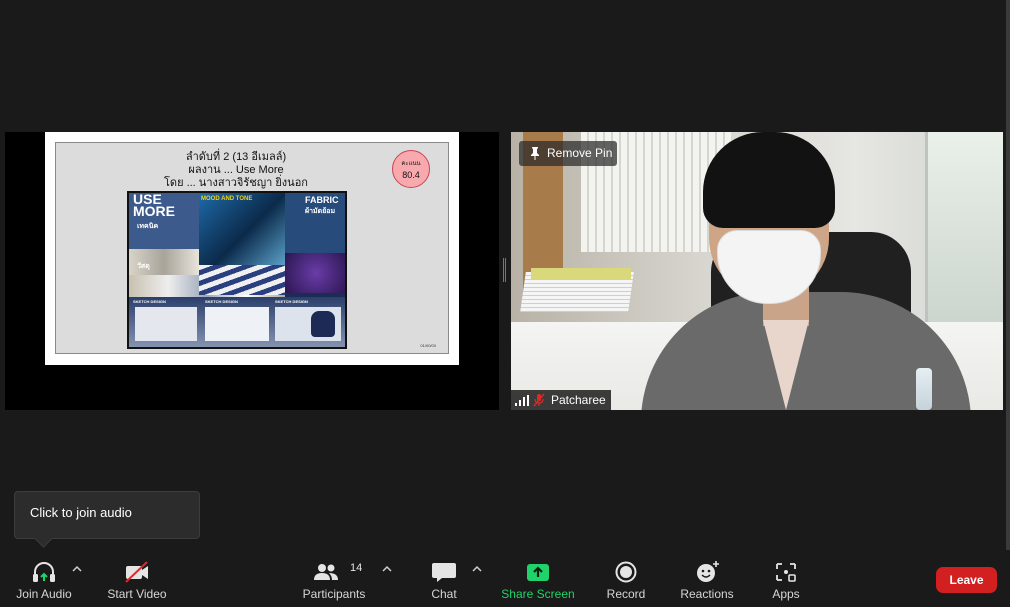  Describe the element at coordinates (477, 569) in the screenshot. I see `chat-options-caret-icon` at that location.